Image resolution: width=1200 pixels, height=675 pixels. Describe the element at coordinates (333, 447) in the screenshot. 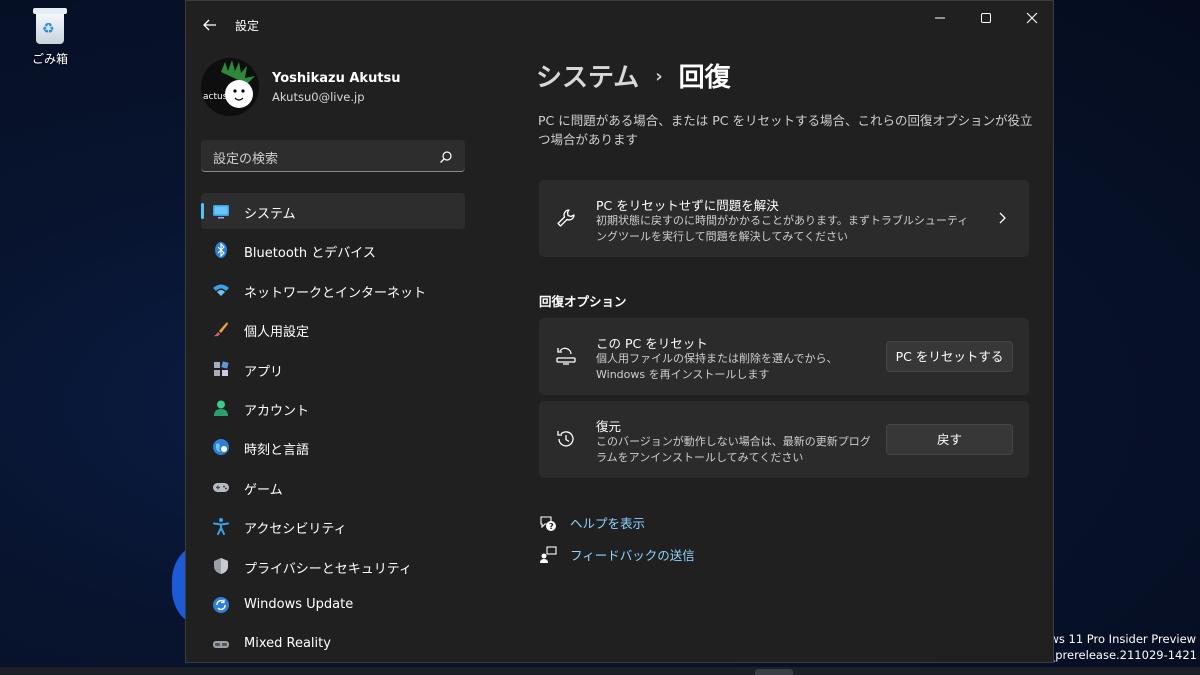

I see `sidebar-item-time-language: 時刻と言語` at that location.